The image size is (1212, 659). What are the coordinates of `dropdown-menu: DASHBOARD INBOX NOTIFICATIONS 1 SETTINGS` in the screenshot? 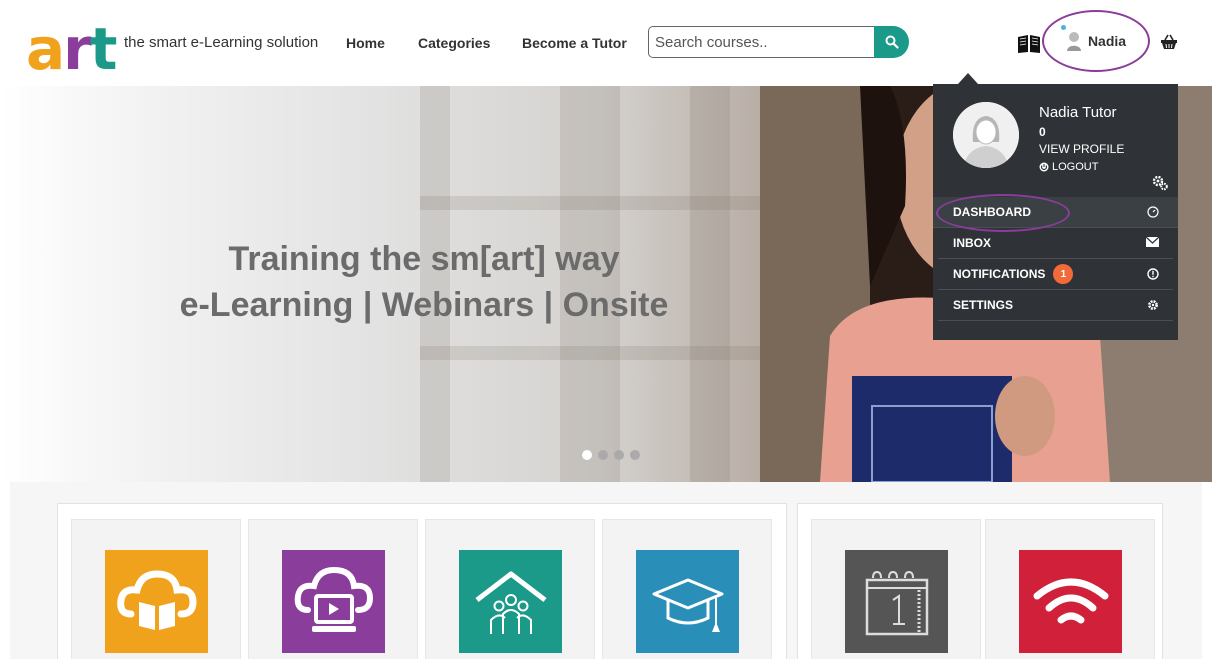 It's located at (1055, 259).